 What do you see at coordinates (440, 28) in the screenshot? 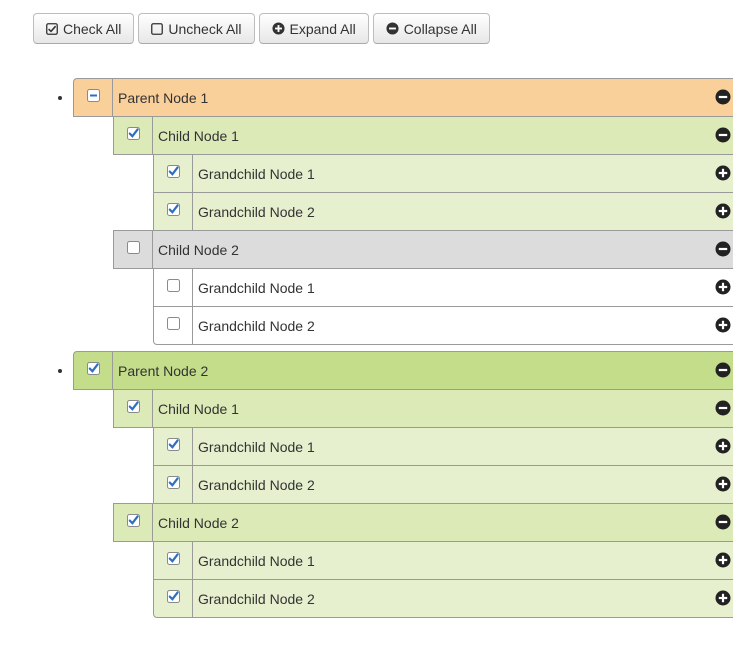
I see `collapse-all-label: Collapse All` at bounding box center [440, 28].